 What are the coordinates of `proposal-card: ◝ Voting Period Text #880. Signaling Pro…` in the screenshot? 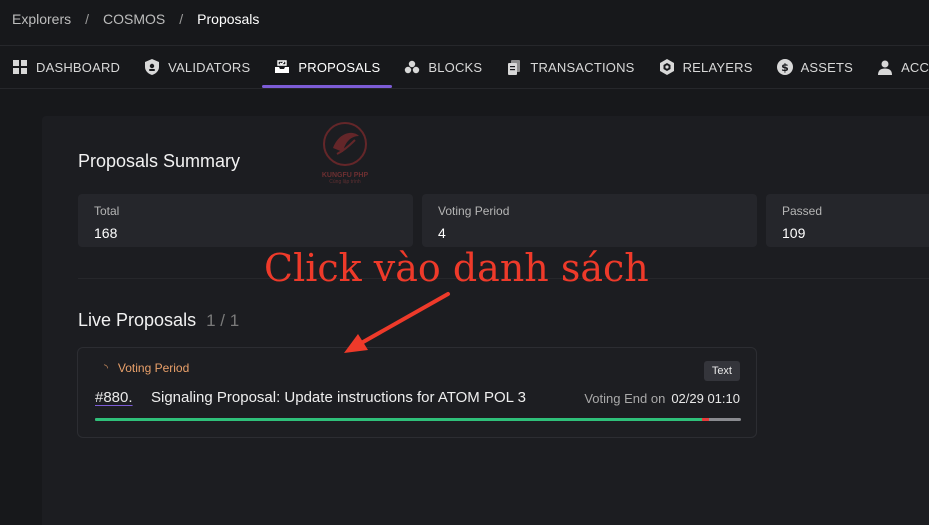 It's located at (417, 392).